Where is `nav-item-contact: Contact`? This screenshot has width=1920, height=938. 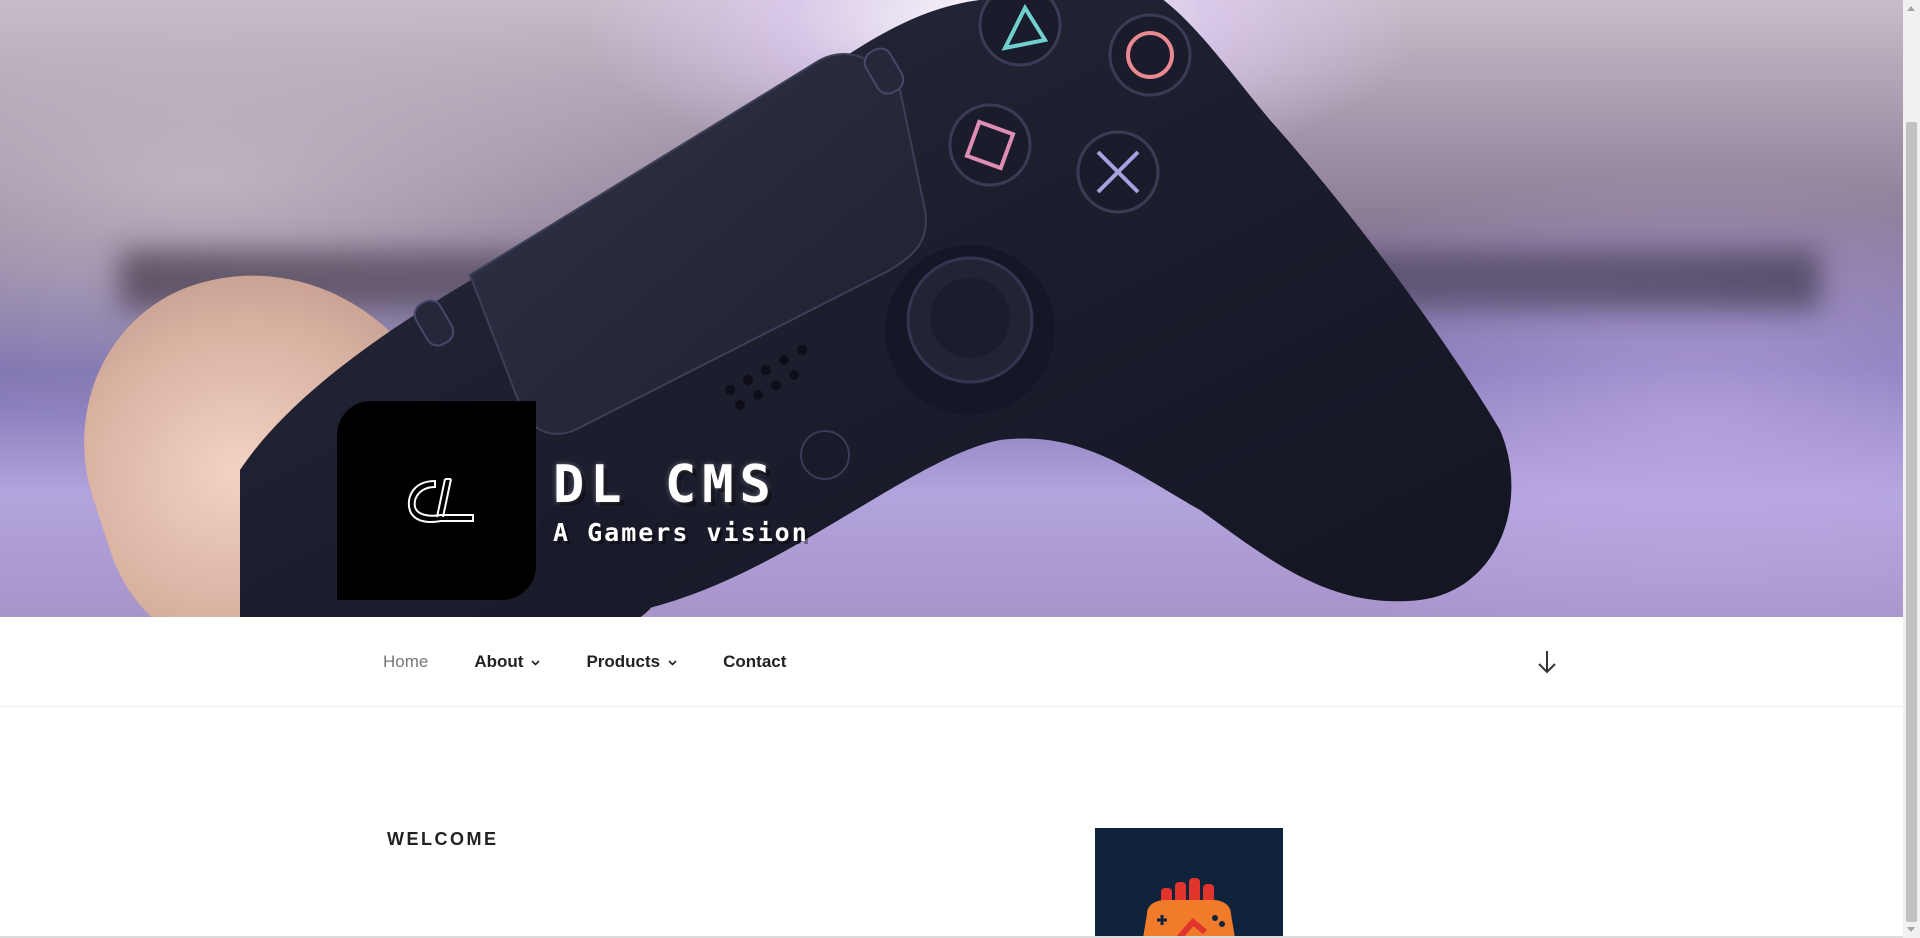
nav-item-contact: Contact is located at coordinates (754, 662).